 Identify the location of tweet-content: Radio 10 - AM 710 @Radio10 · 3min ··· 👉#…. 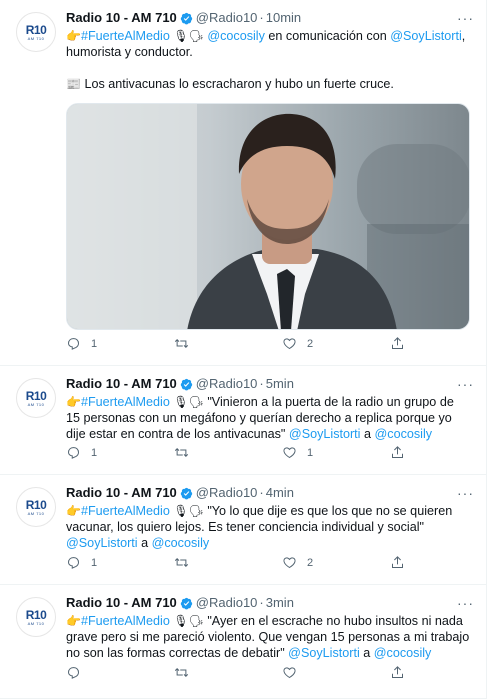
(269, 627).